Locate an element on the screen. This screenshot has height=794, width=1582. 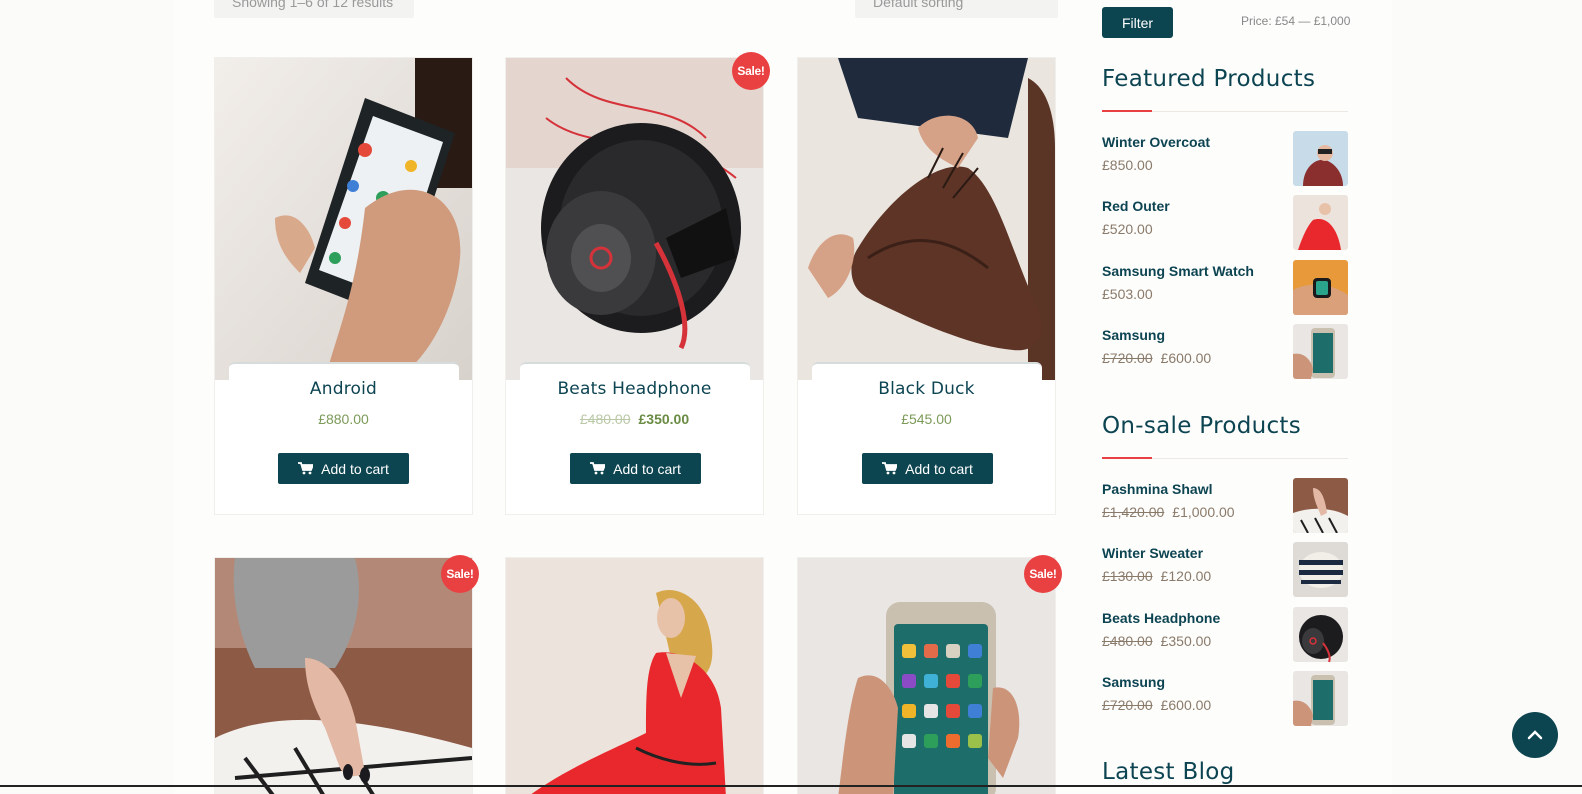
product-card-android: Android £880.00 Add to cart is located at coordinates (343, 286).